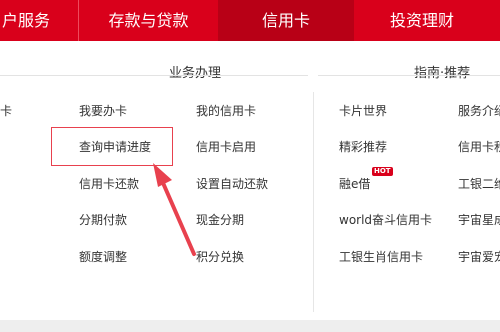 The width and height of the screenshot is (500, 332). Describe the element at coordinates (103, 111) in the screenshot. I see `link-apply-card: 我要办卡` at that location.